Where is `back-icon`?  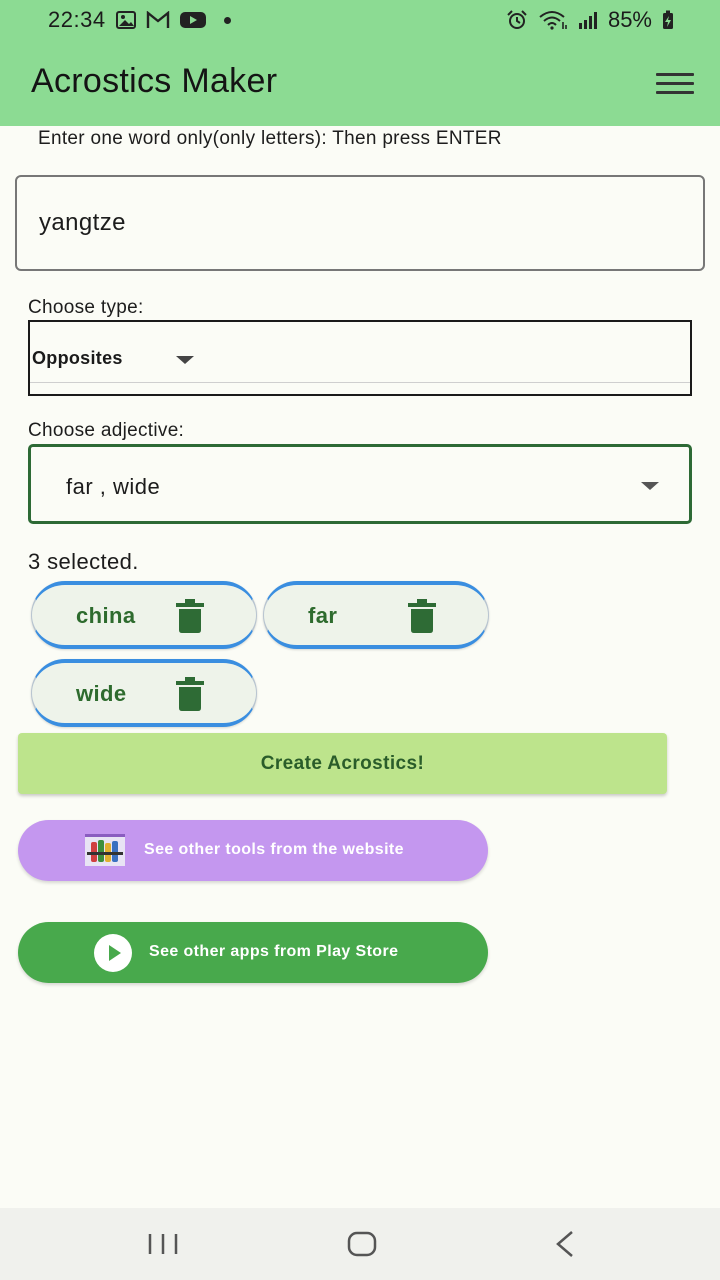 back-icon is located at coordinates (566, 1244).